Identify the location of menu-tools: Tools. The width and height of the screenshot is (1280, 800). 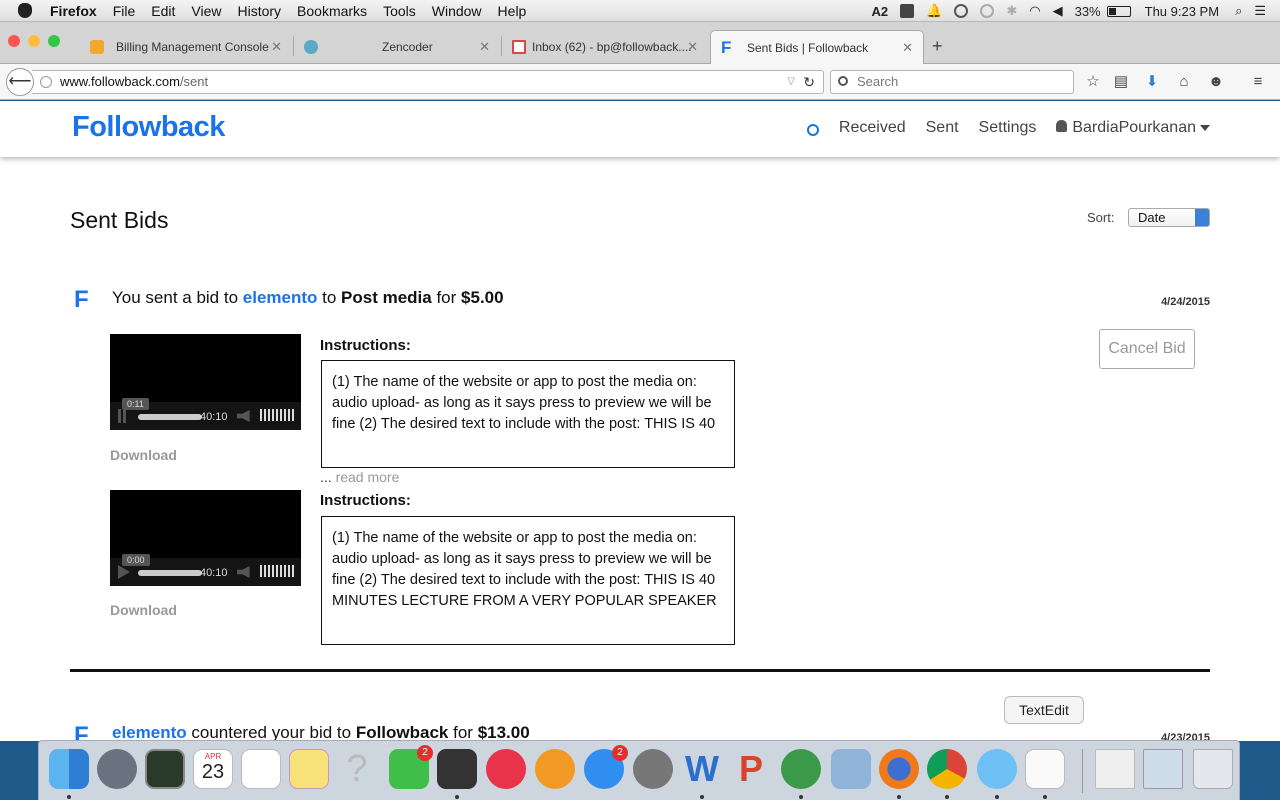
(399, 11).